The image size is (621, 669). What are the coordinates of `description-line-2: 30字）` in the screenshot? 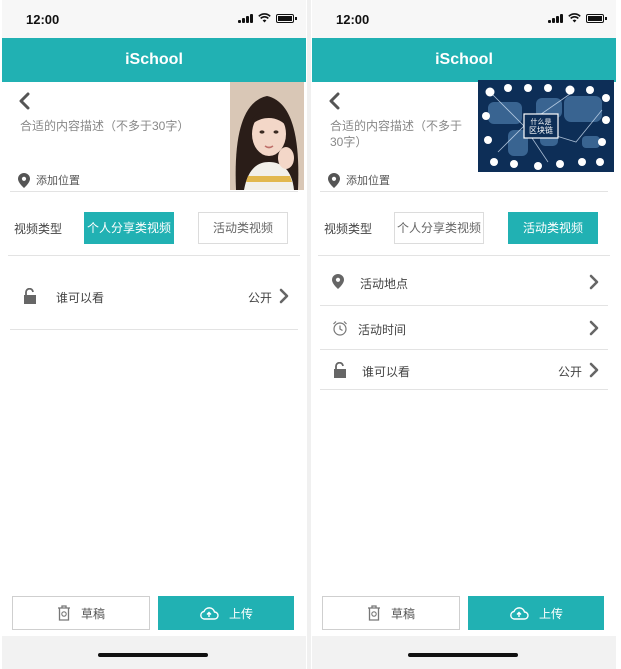 It's located at (349, 142).